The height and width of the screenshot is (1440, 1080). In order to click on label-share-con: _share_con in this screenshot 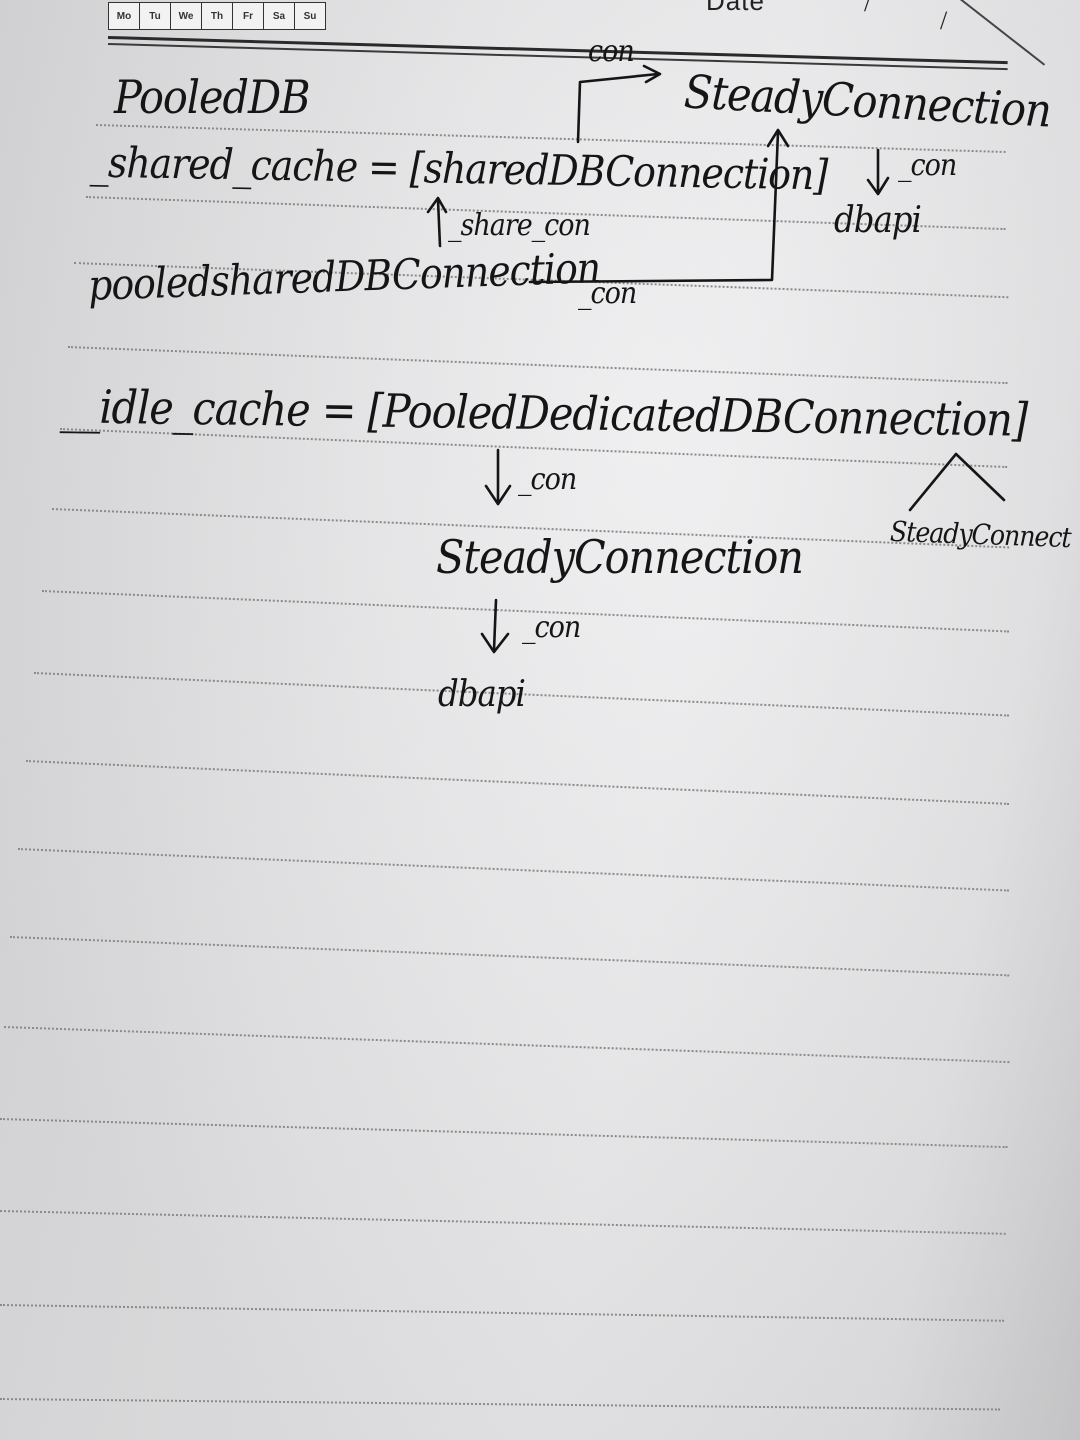, I will do `click(519, 225)`.